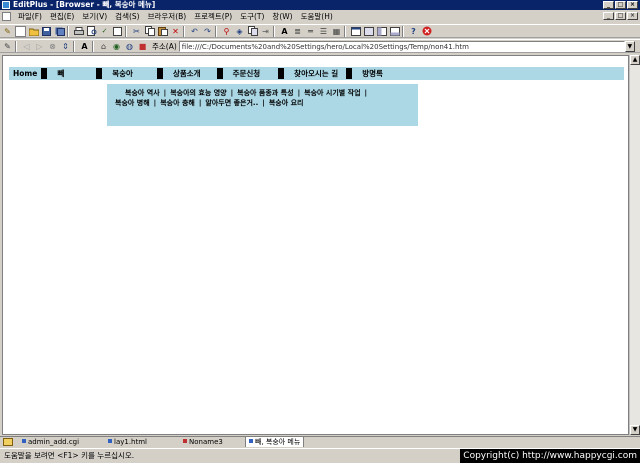 Image resolution: width=640 pixels, height=463 pixels. What do you see at coordinates (6, 16) in the screenshot?
I see `document-icon` at bounding box center [6, 16].